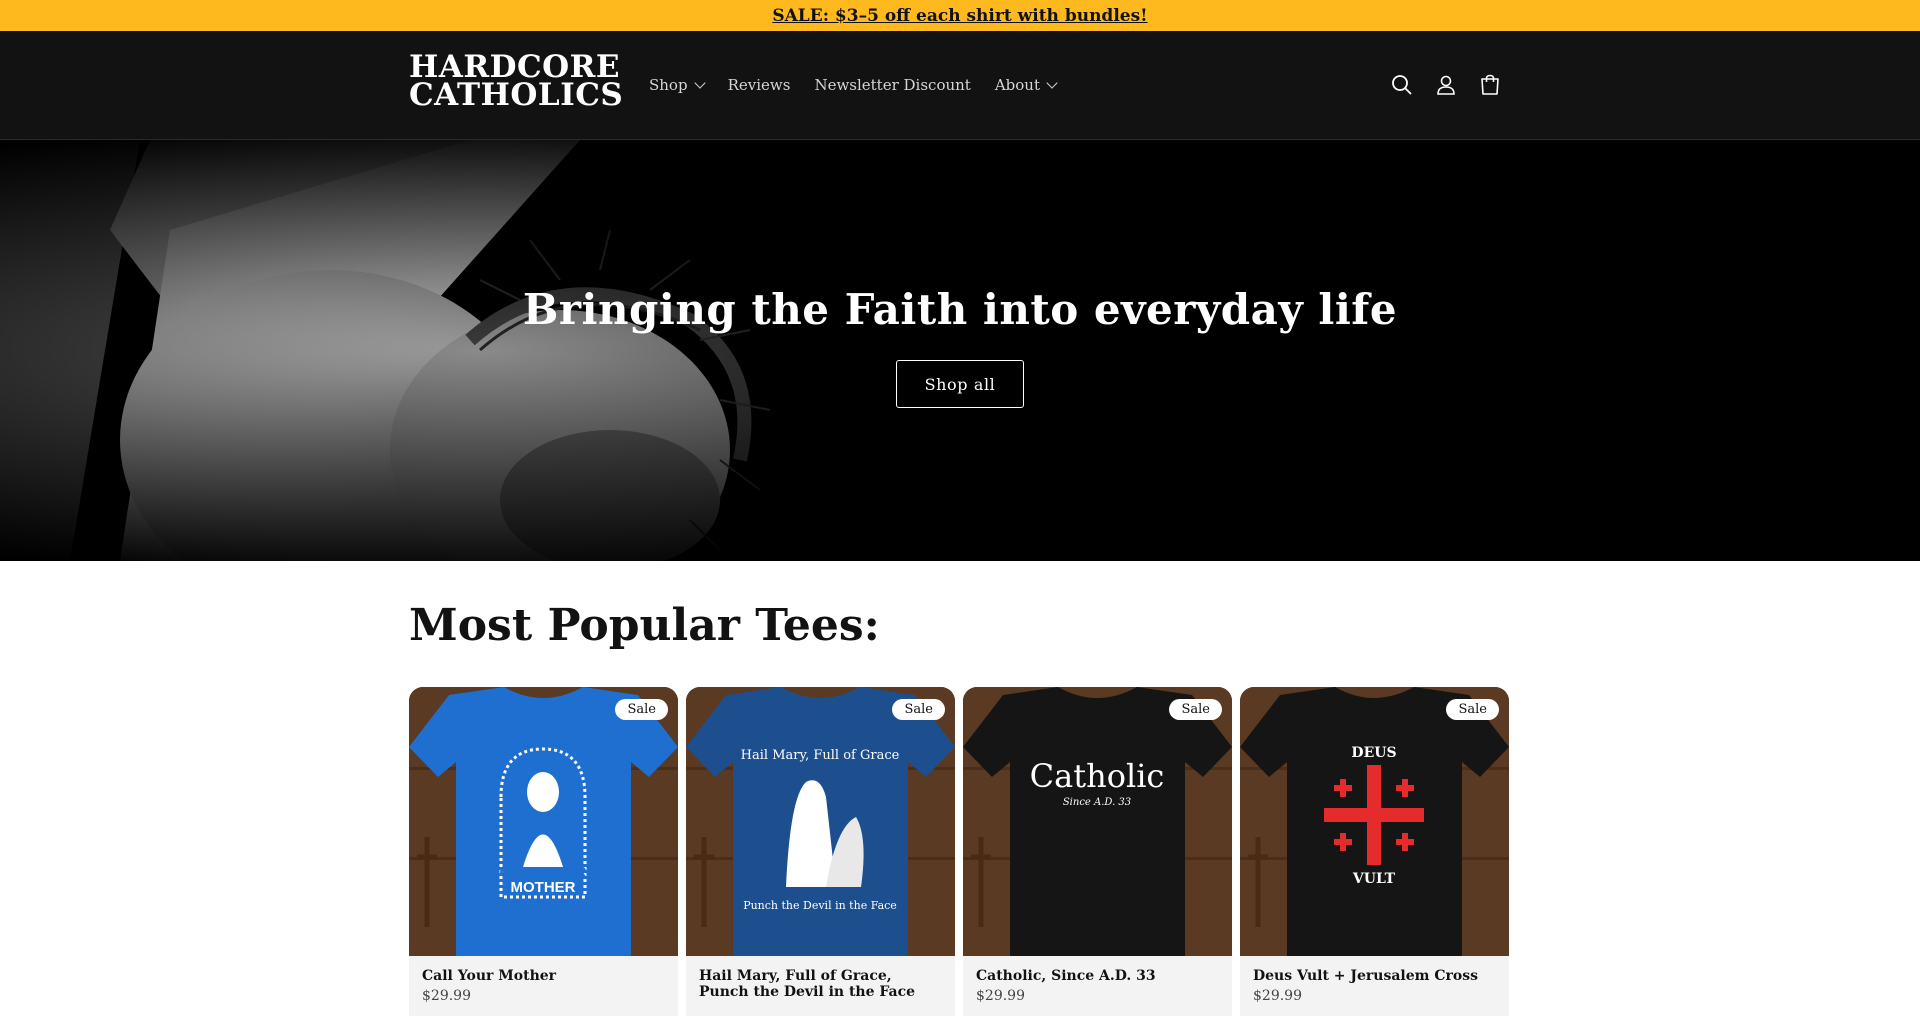 Image resolution: width=1920 pixels, height=1016 pixels. I want to click on nav-reviews-label: Reviews, so click(759, 85).